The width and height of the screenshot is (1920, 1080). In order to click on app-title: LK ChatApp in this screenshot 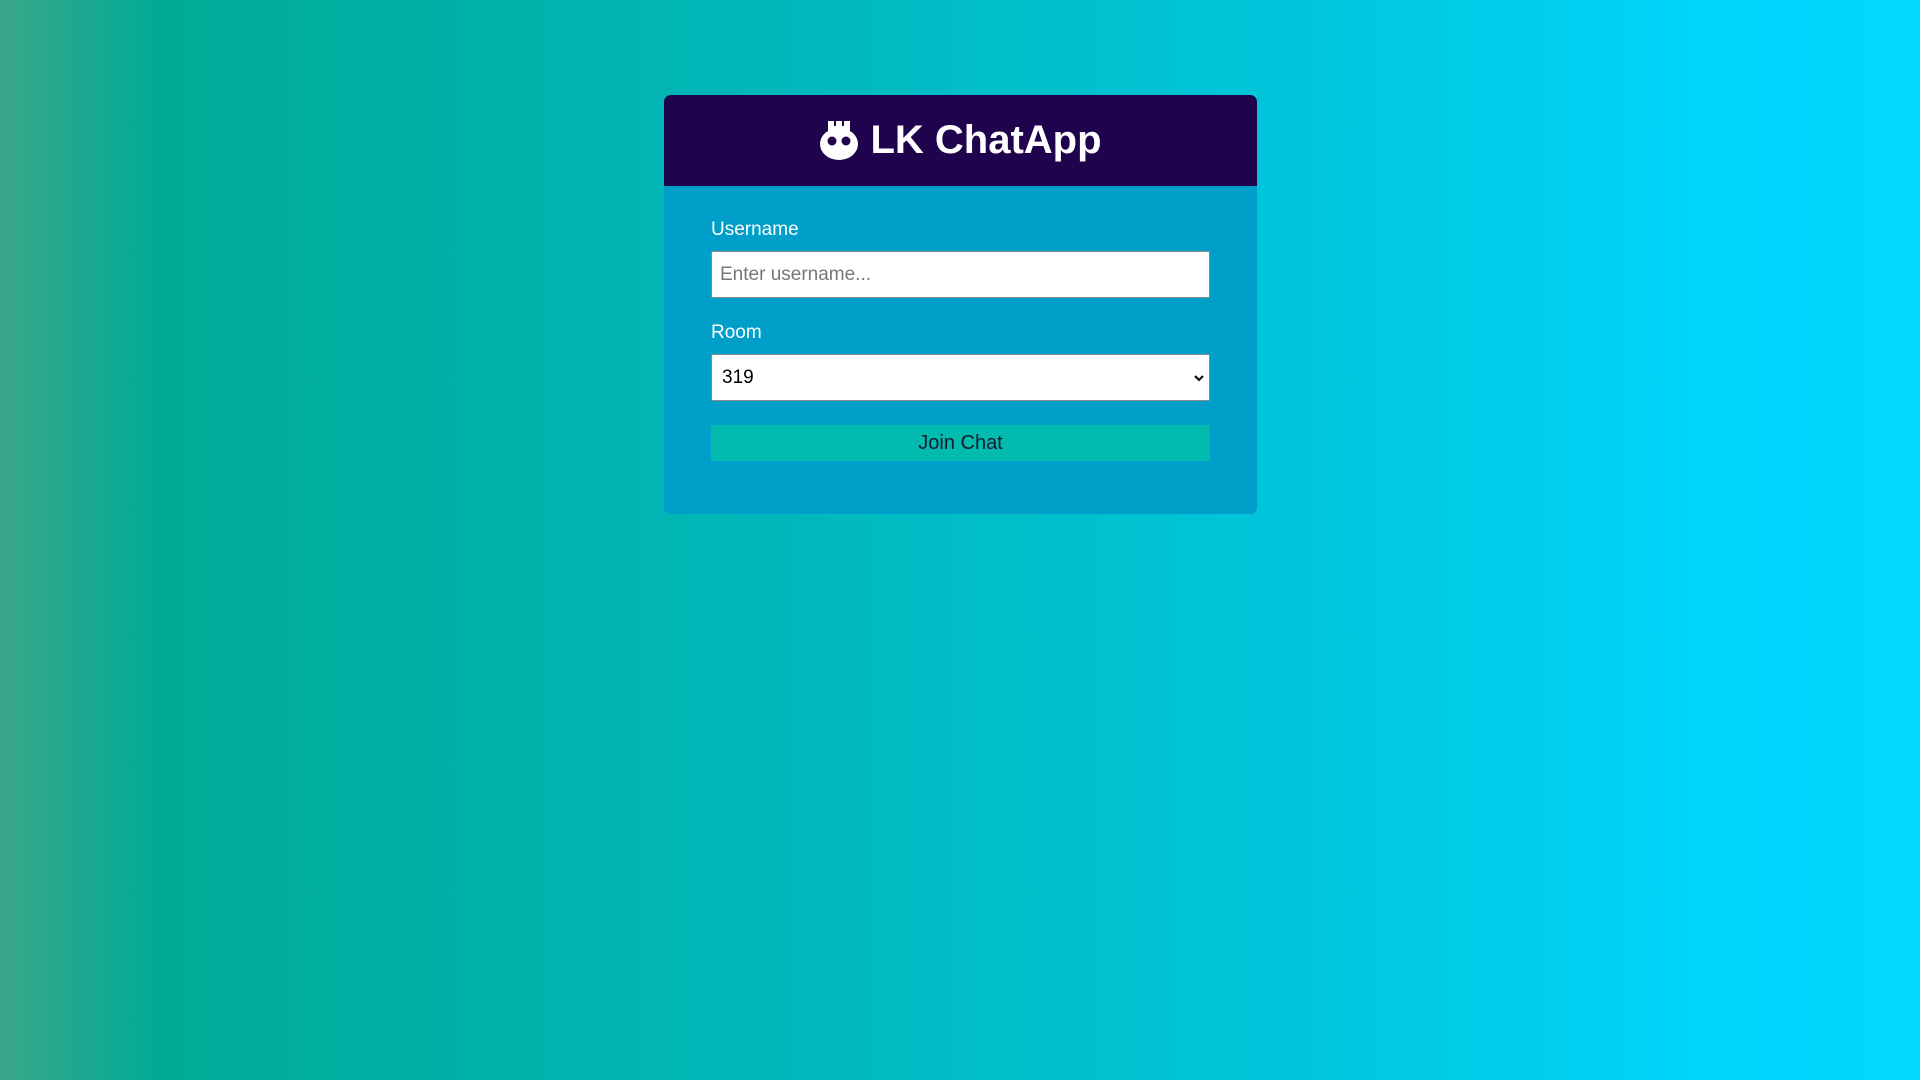, I will do `click(960, 140)`.